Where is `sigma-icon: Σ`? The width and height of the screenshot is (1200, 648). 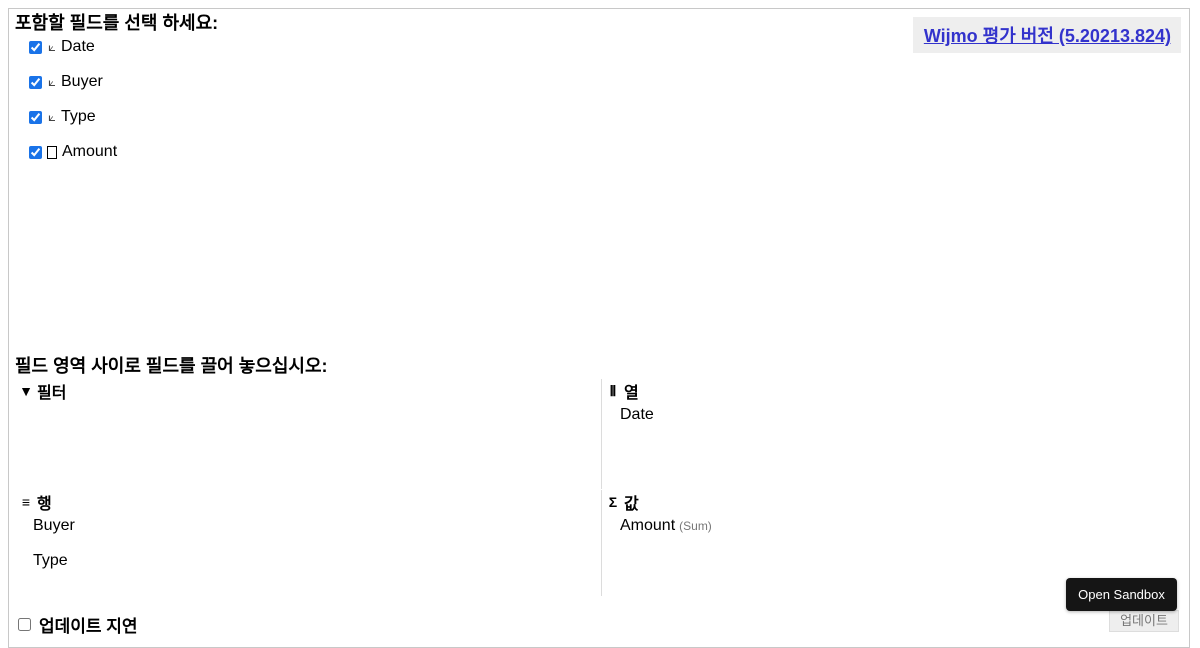 sigma-icon: Σ is located at coordinates (613, 502).